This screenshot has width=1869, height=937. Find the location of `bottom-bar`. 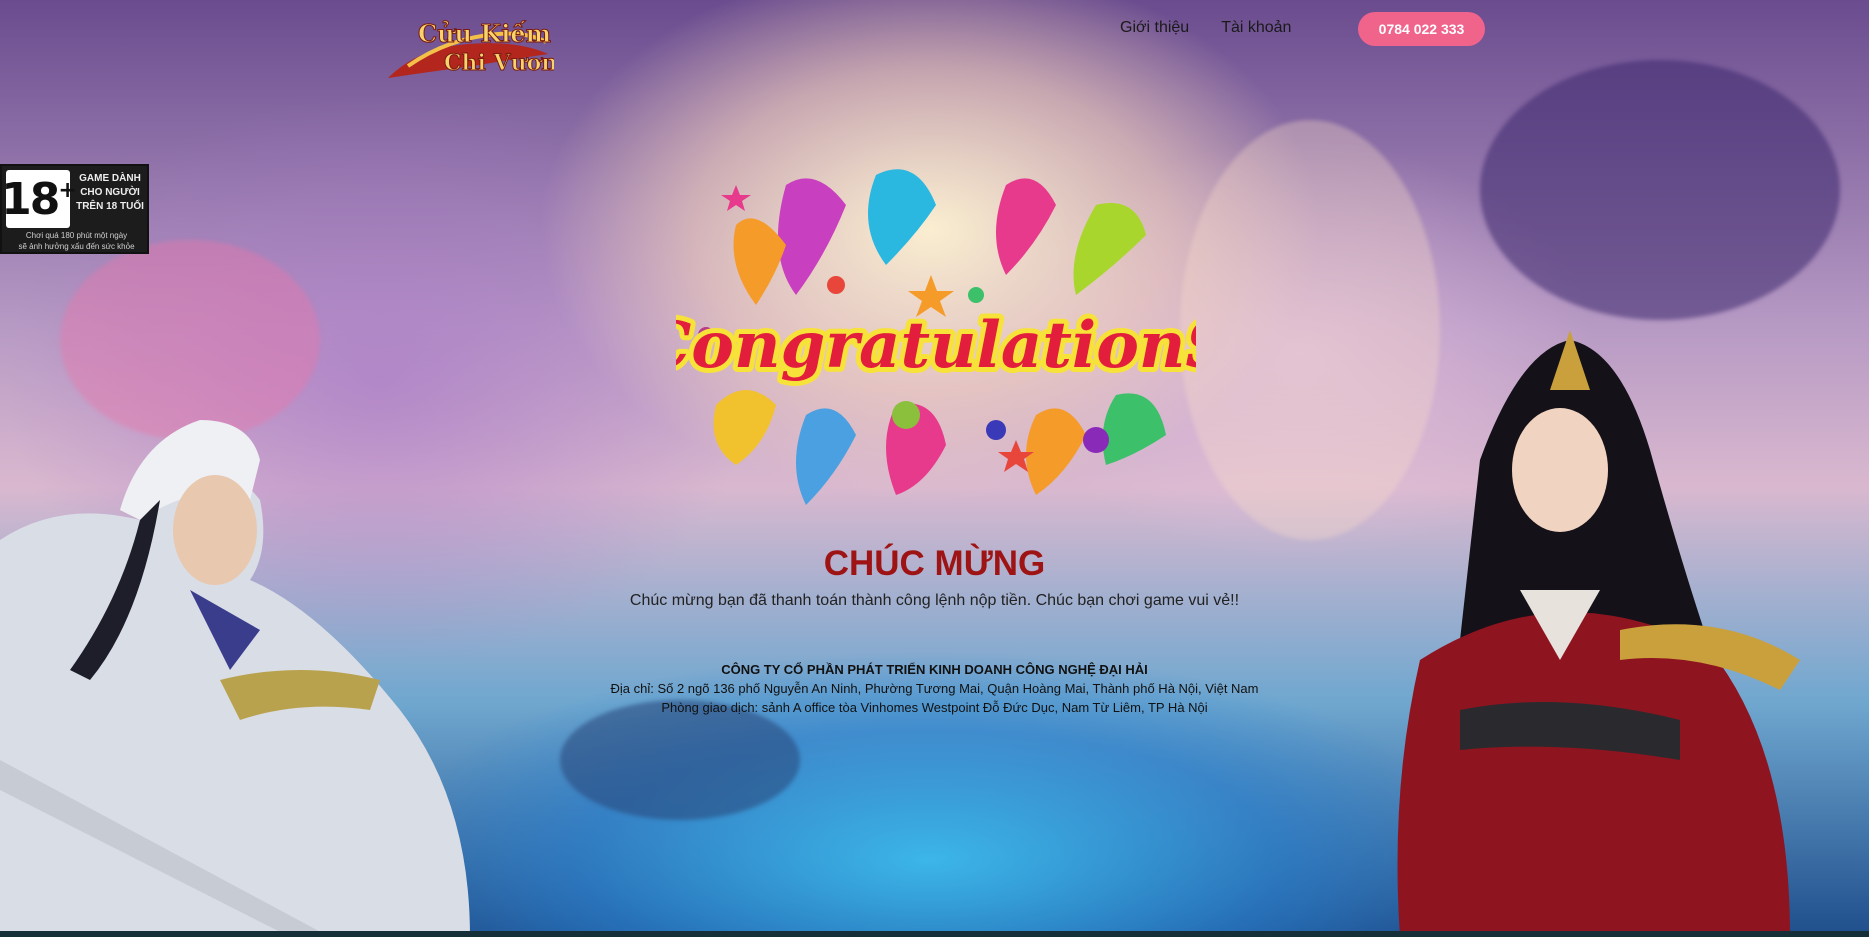

bottom-bar is located at coordinates (934, 934).